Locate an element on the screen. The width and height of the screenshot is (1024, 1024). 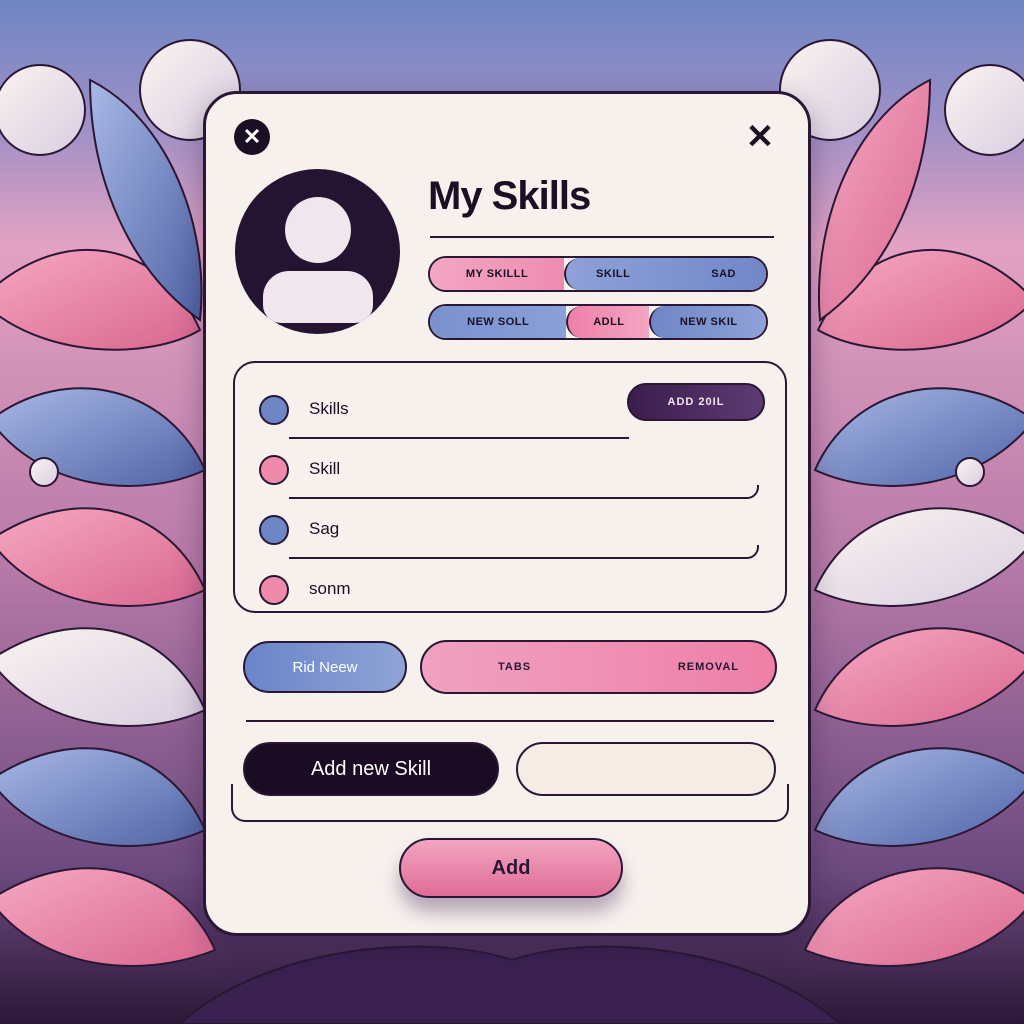
avatar is located at coordinates (317, 251).